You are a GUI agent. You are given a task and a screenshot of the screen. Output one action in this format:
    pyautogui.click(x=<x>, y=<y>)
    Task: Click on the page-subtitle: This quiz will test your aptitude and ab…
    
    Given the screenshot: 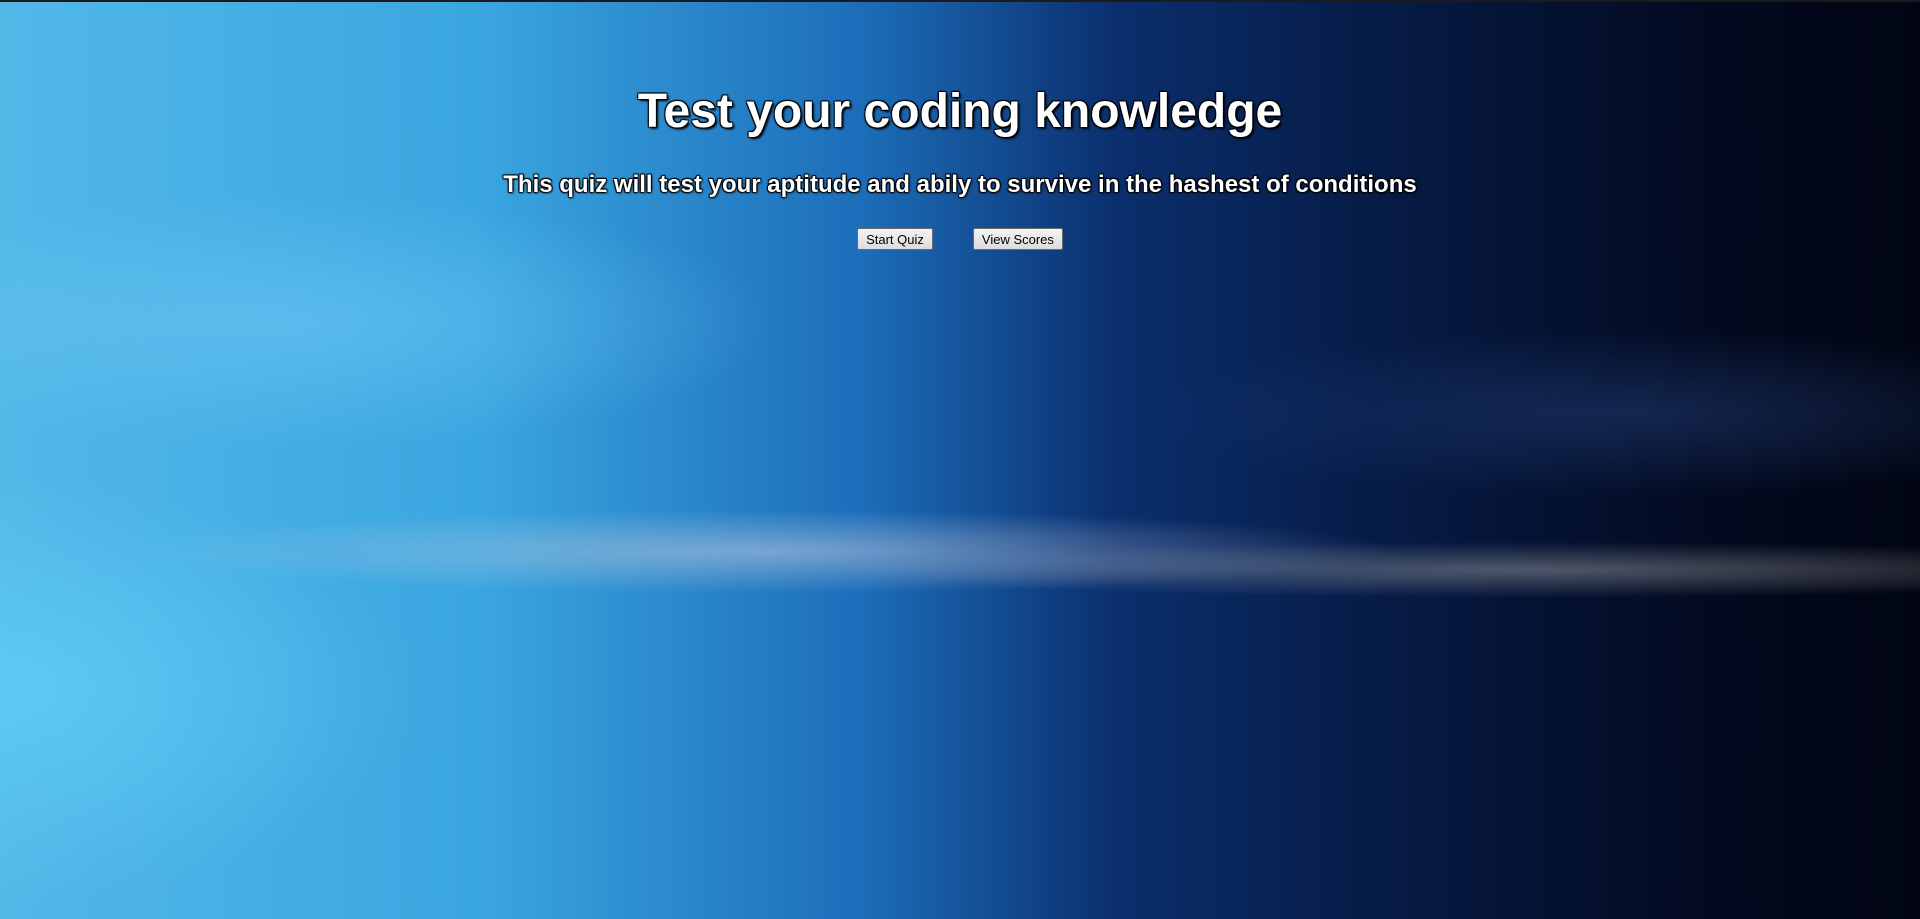 What is the action you would take?
    pyautogui.click(x=960, y=184)
    